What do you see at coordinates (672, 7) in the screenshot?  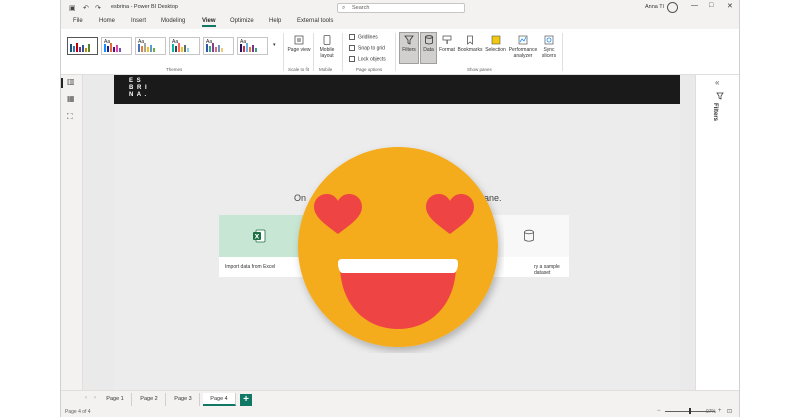 I see `avatar` at bounding box center [672, 7].